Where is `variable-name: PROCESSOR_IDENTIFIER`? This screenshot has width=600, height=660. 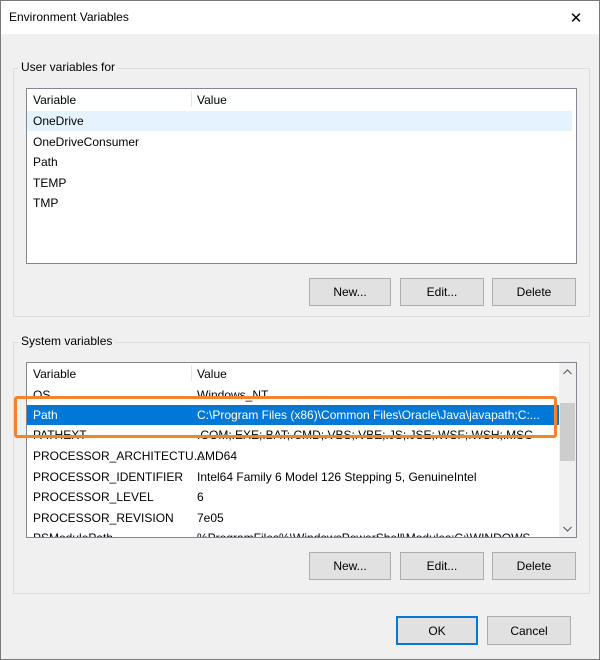
variable-name: PROCESSOR_IDENTIFIER is located at coordinates (108, 477).